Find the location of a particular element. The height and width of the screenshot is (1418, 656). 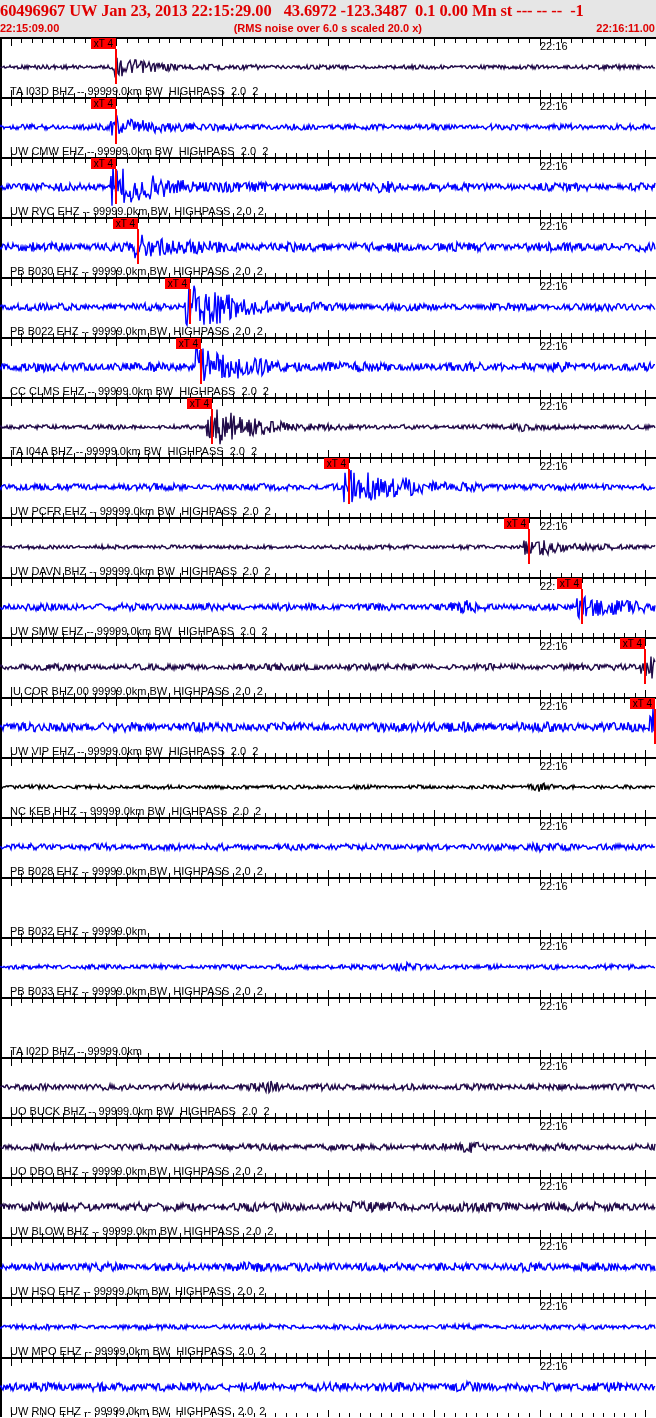

end-time: 22:16:11.00 is located at coordinates (625, 28).